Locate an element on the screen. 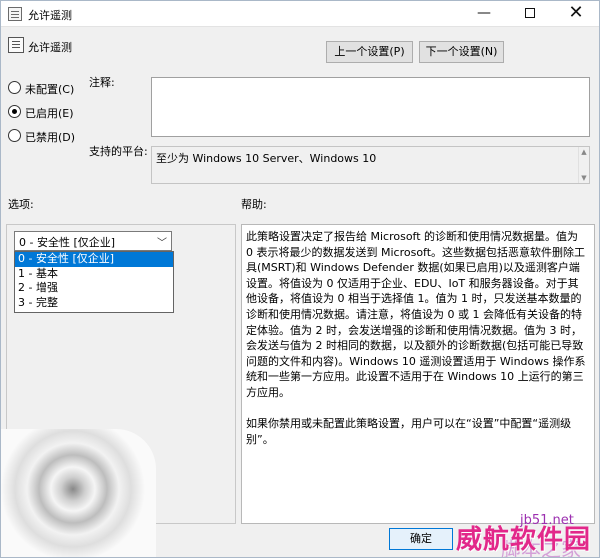 This screenshot has height=558, width=600. window-title: 允许遥测 is located at coordinates (50, 15).